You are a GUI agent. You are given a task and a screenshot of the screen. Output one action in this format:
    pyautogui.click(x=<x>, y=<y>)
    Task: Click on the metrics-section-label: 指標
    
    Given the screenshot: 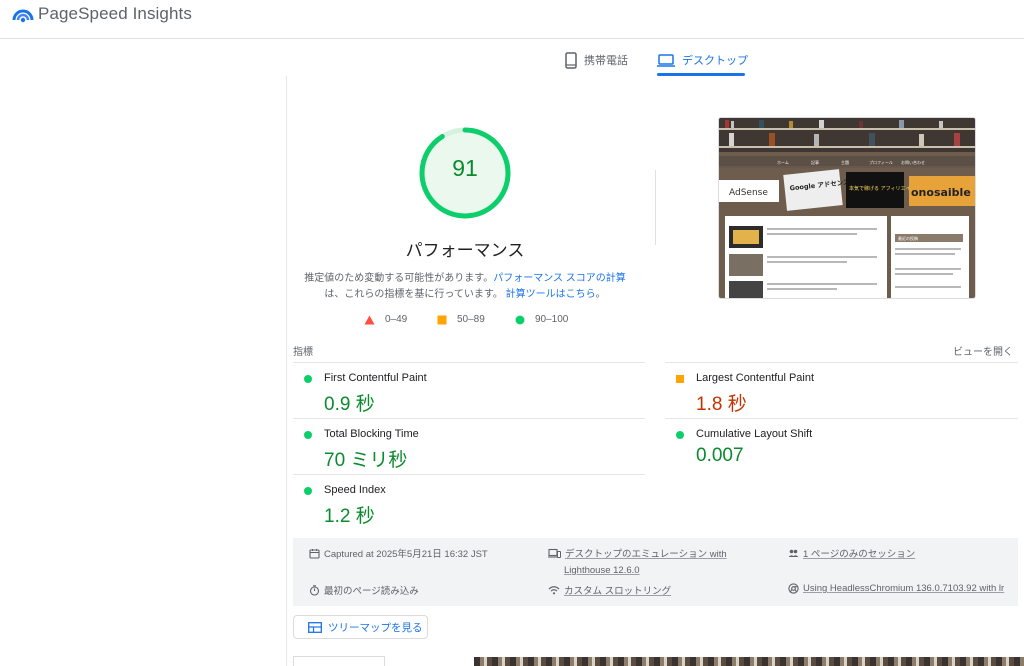 What is the action you would take?
    pyautogui.click(x=303, y=352)
    